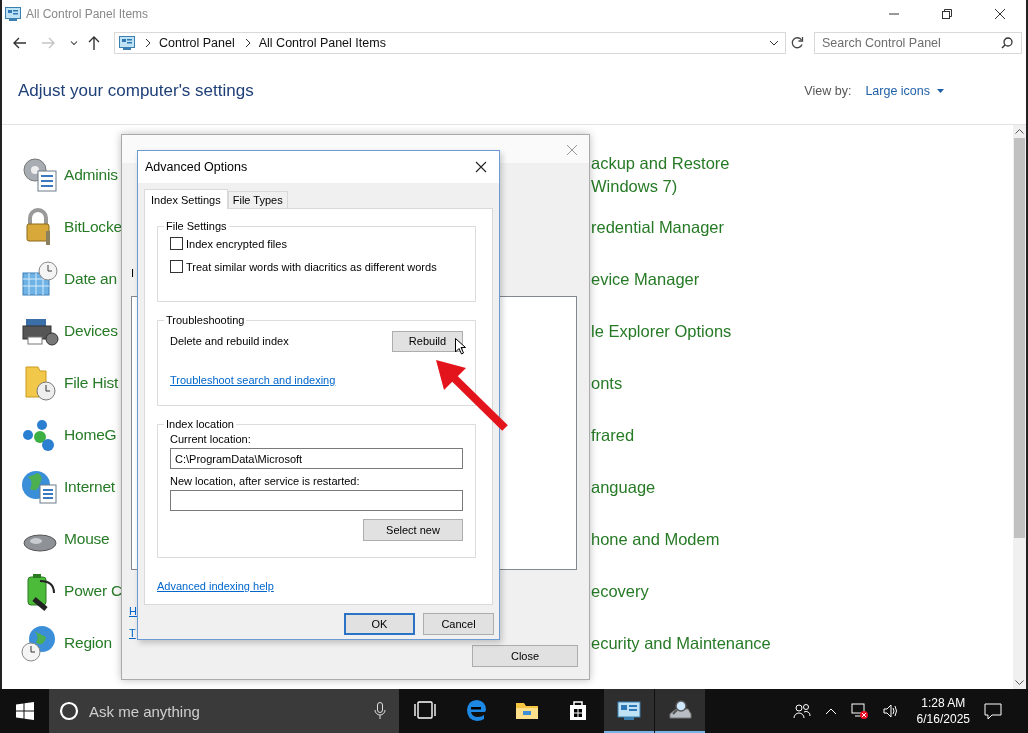  I want to click on dialog-title: Advanced Options, so click(196, 167).